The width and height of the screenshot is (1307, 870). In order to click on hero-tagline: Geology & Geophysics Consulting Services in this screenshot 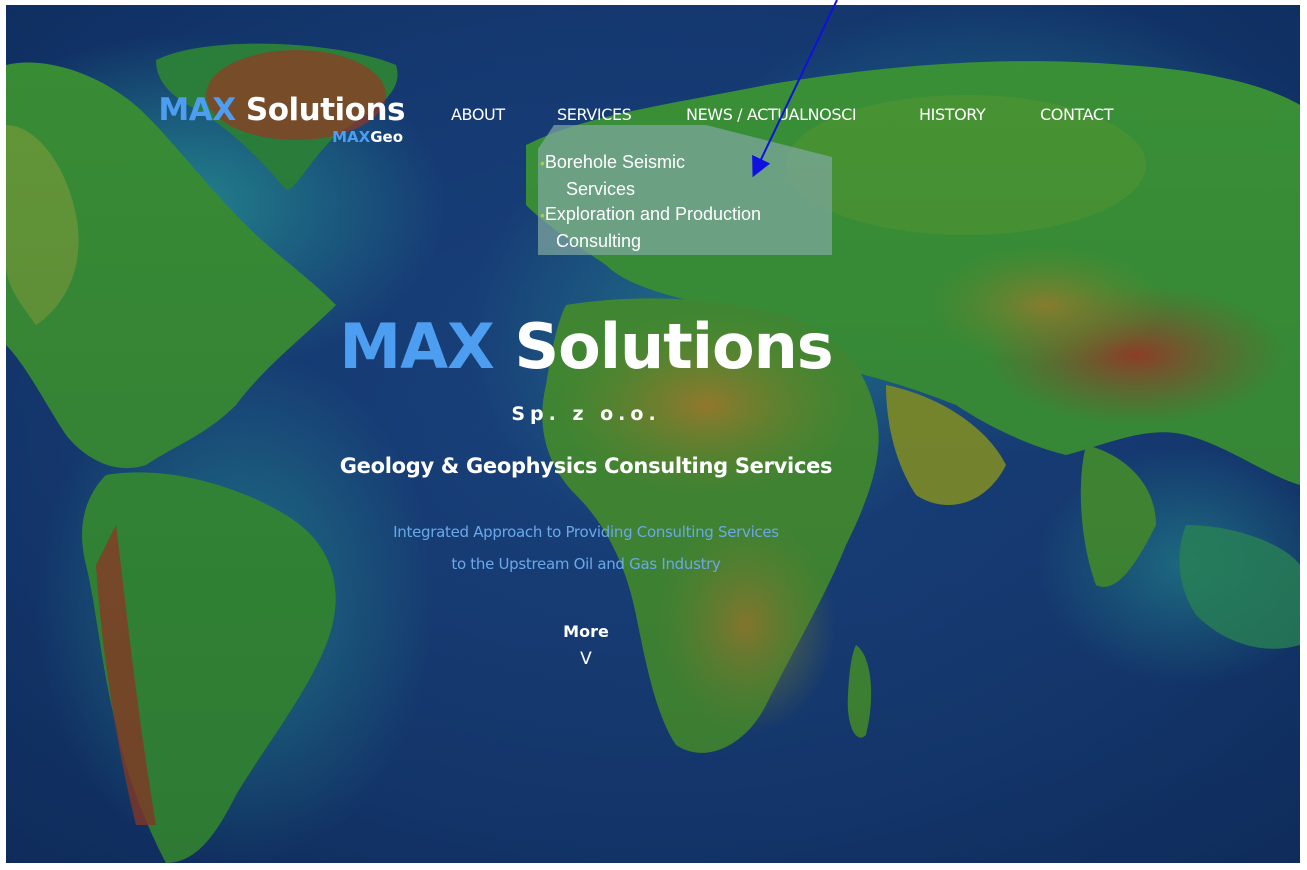, I will do `click(586, 466)`.